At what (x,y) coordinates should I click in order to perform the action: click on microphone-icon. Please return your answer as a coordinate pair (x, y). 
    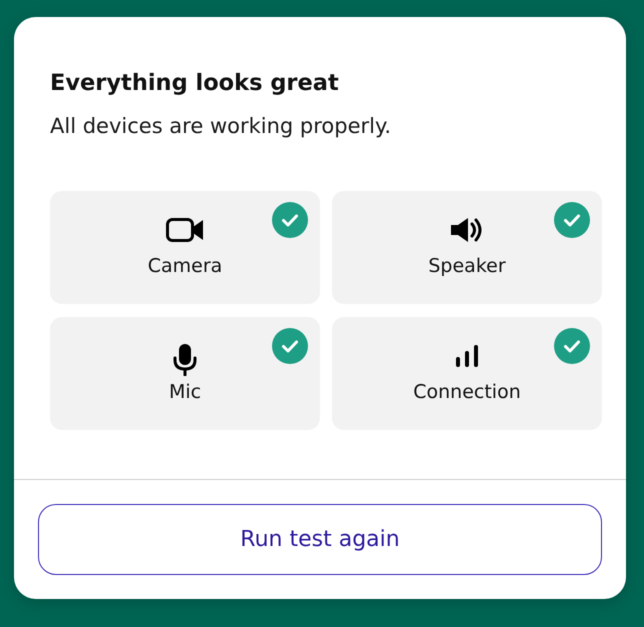
    Looking at the image, I should click on (185, 360).